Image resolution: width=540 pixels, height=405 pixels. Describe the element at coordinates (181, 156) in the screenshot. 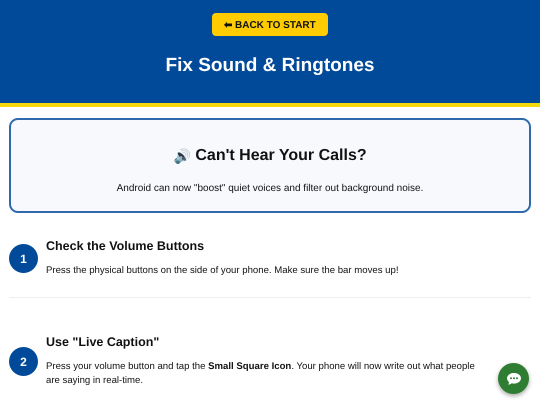

I see `speaker-icon: 🔊` at that location.